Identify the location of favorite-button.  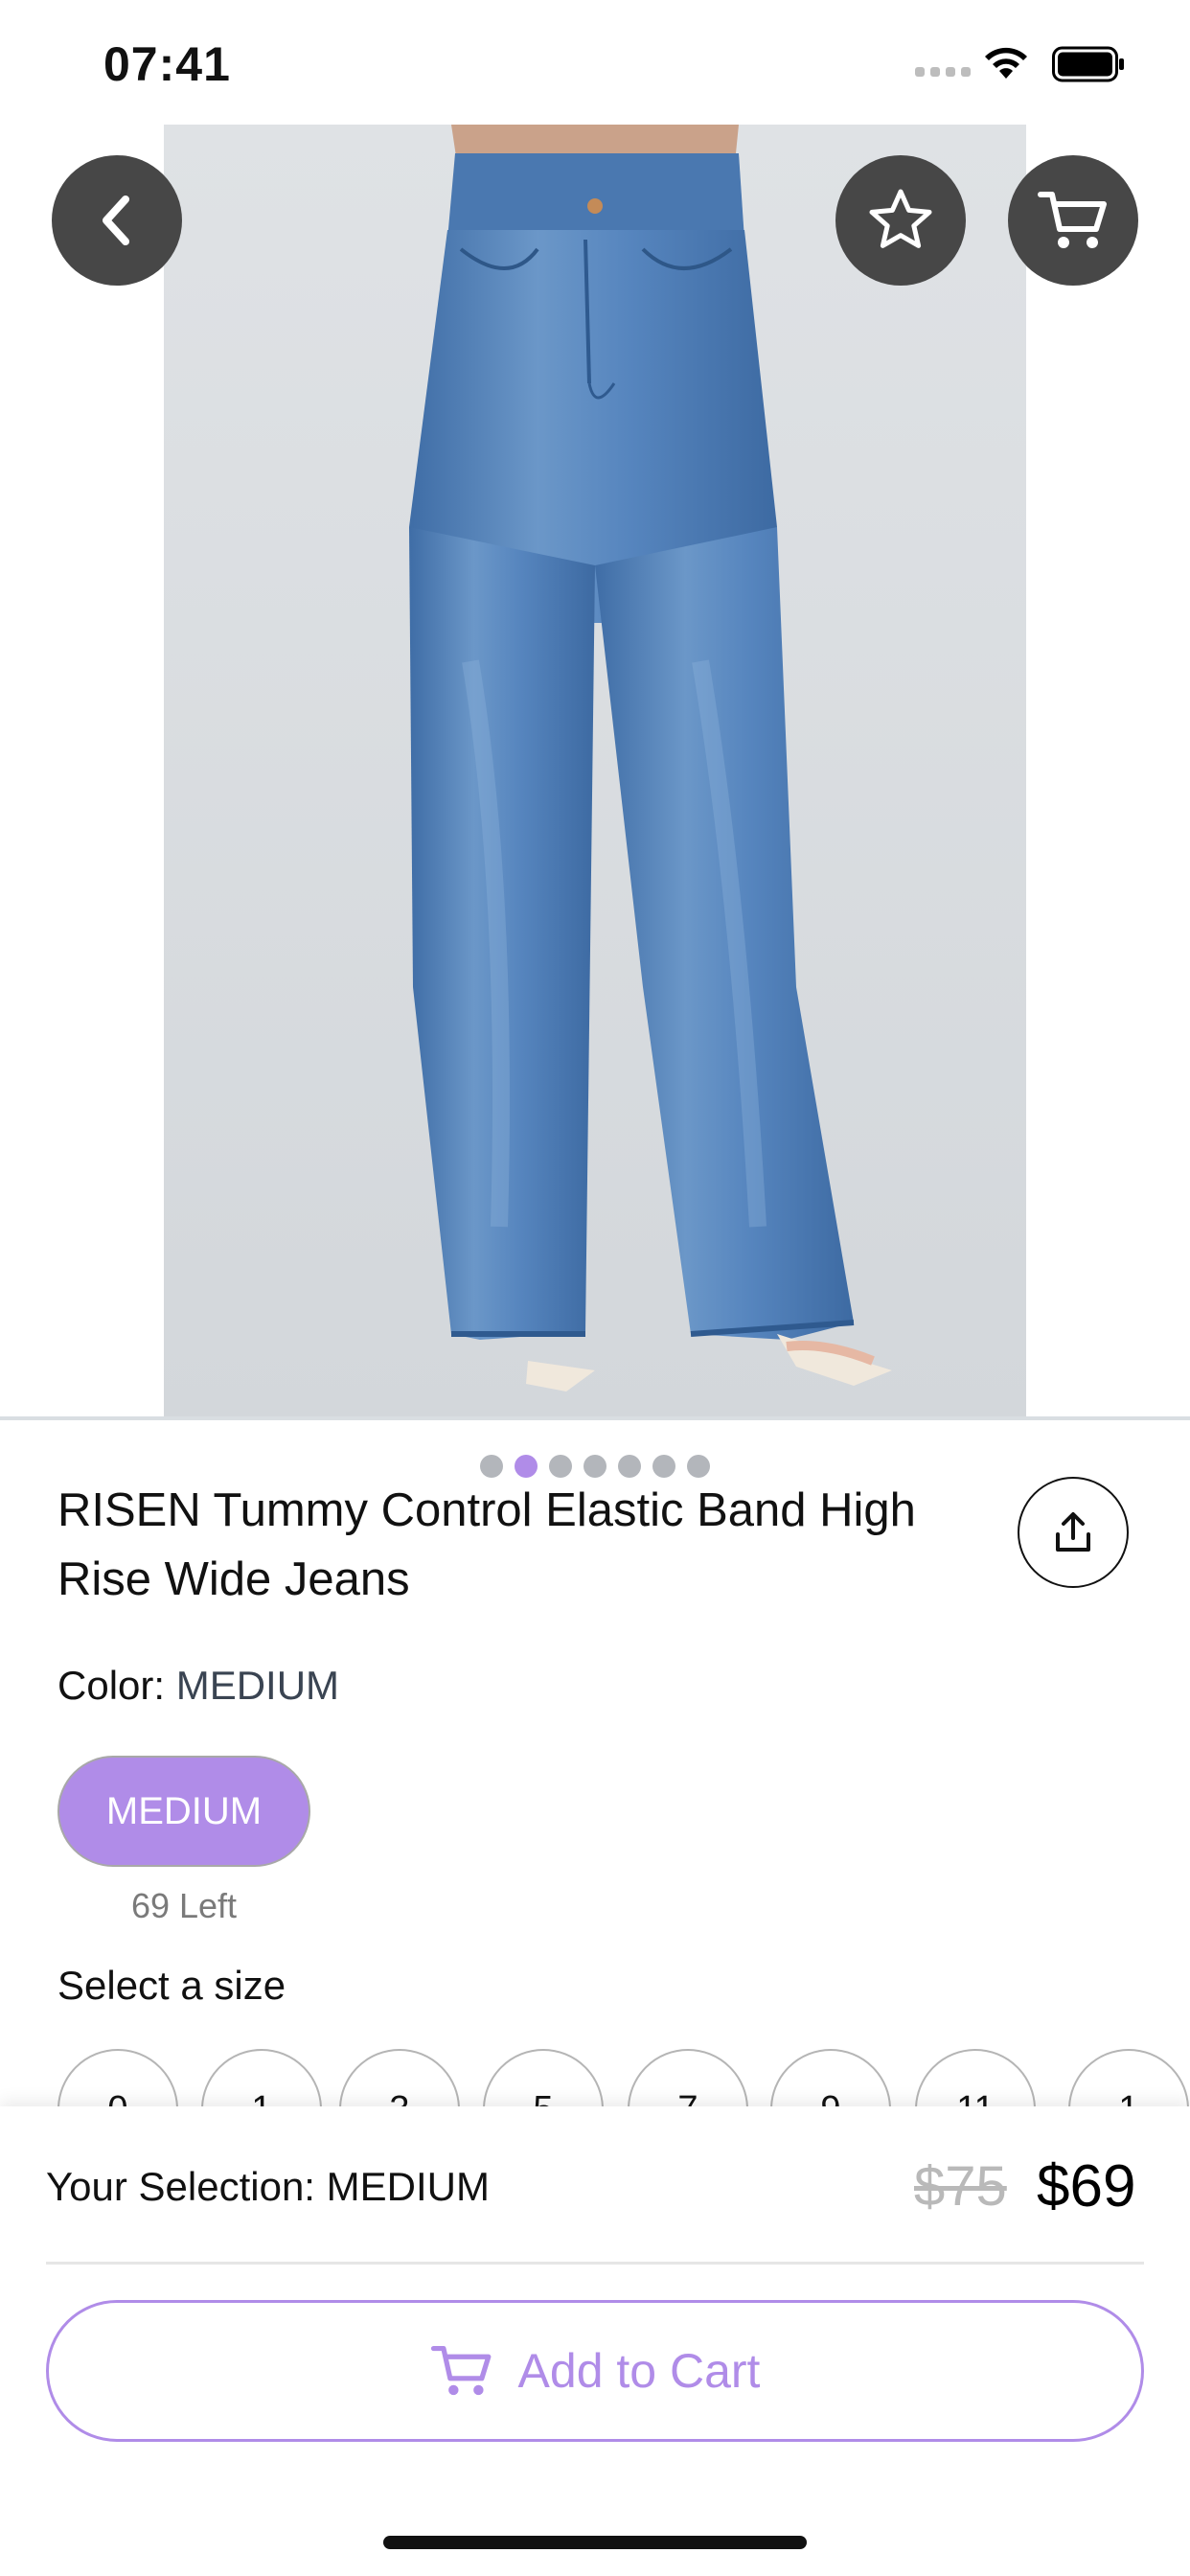
(901, 220).